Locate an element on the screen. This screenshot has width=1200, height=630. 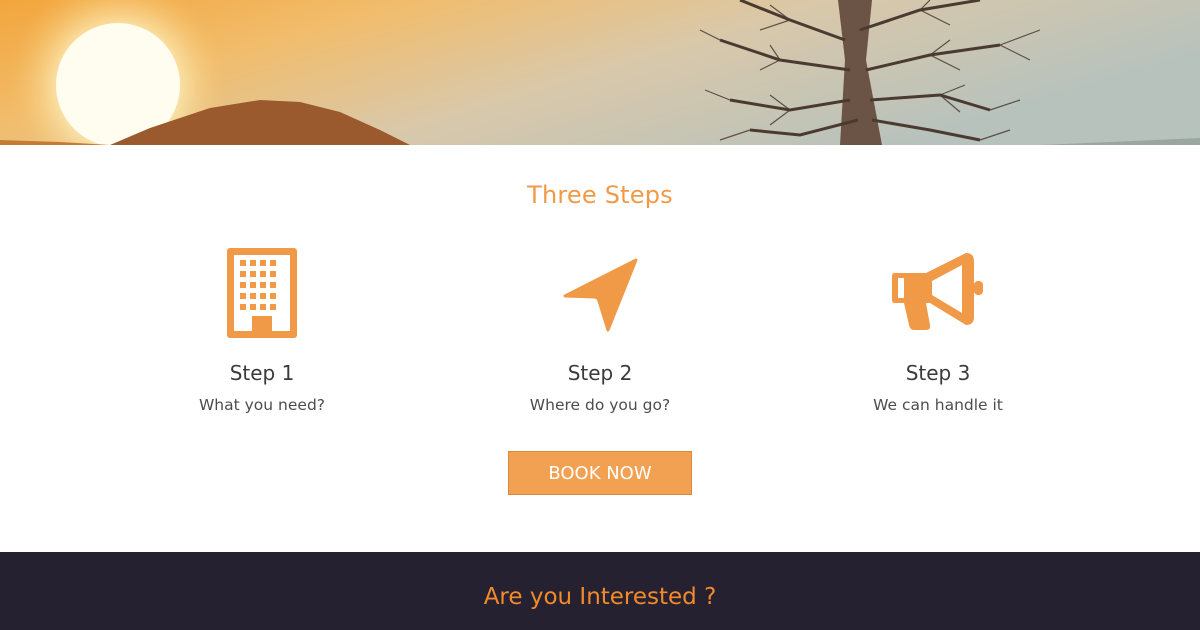
step-title: Step 3 is located at coordinates (938, 373).